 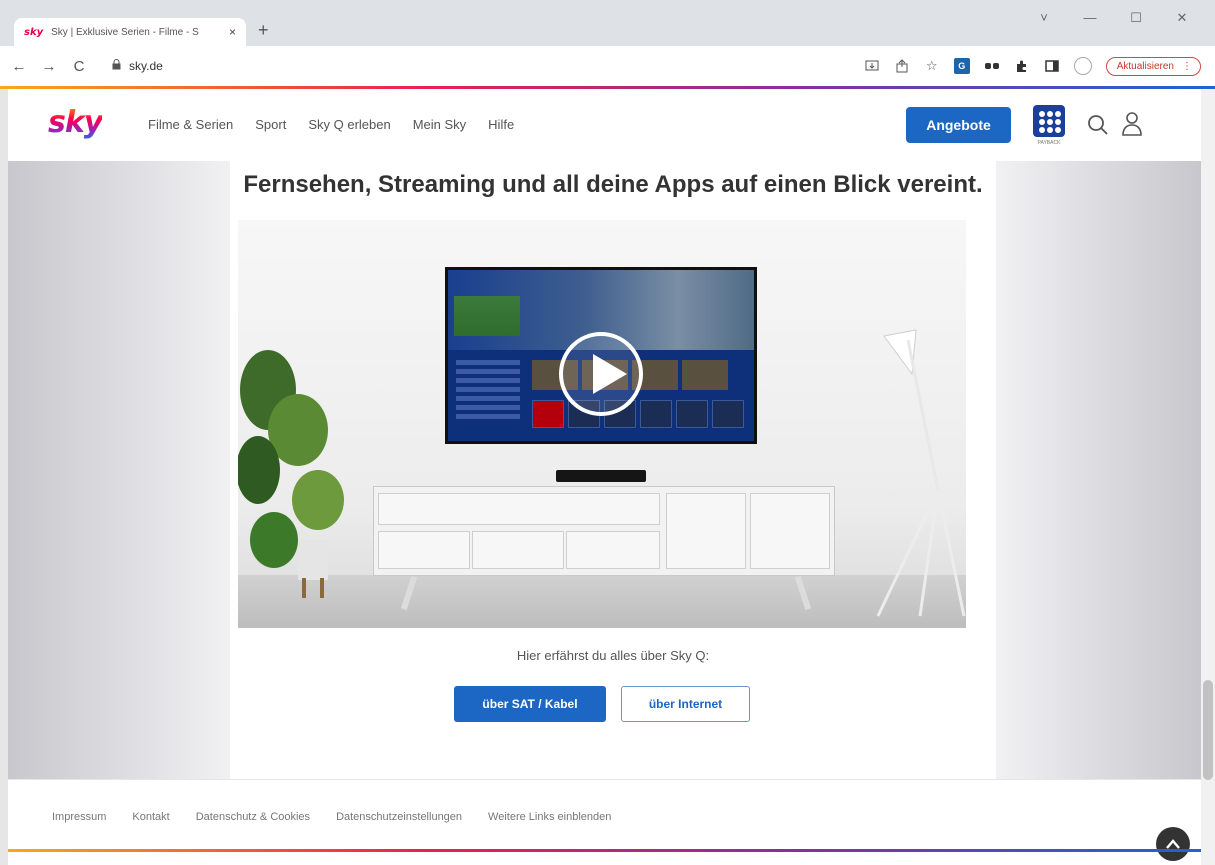 I want to click on address-bar: sky.de, so click(x=146, y=66).